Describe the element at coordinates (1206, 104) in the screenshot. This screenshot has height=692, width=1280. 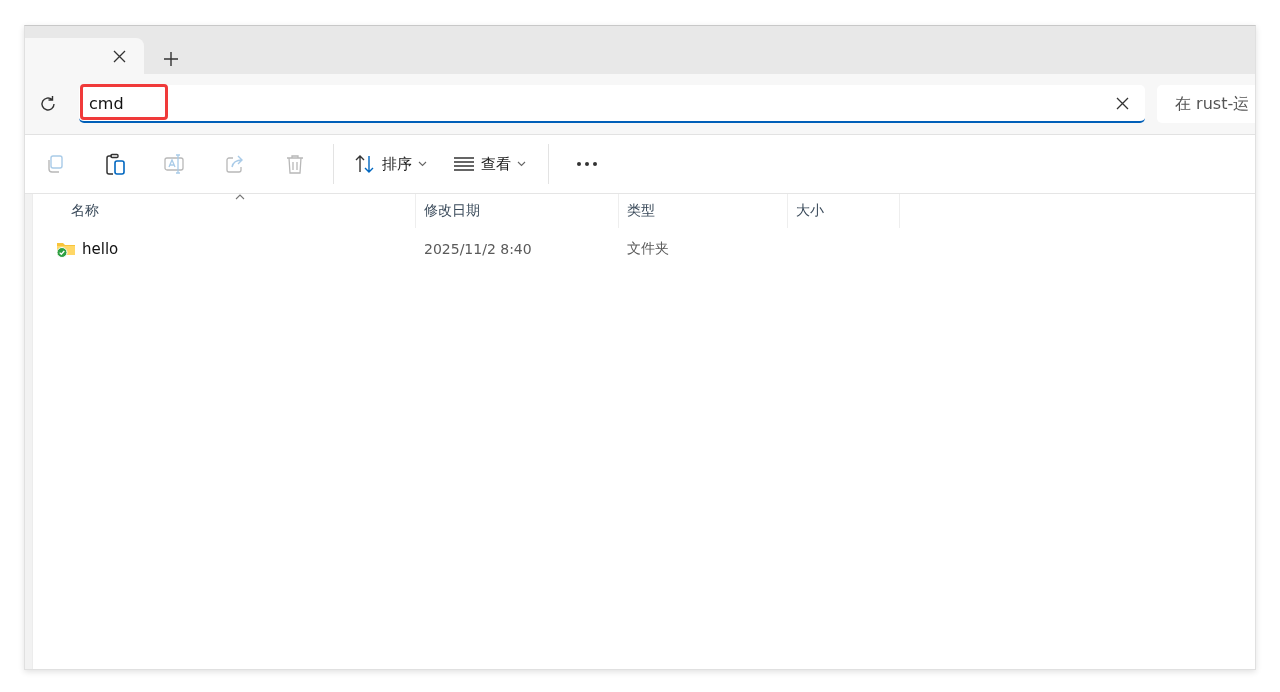
I see `search-field: 在 rust-运` at that location.